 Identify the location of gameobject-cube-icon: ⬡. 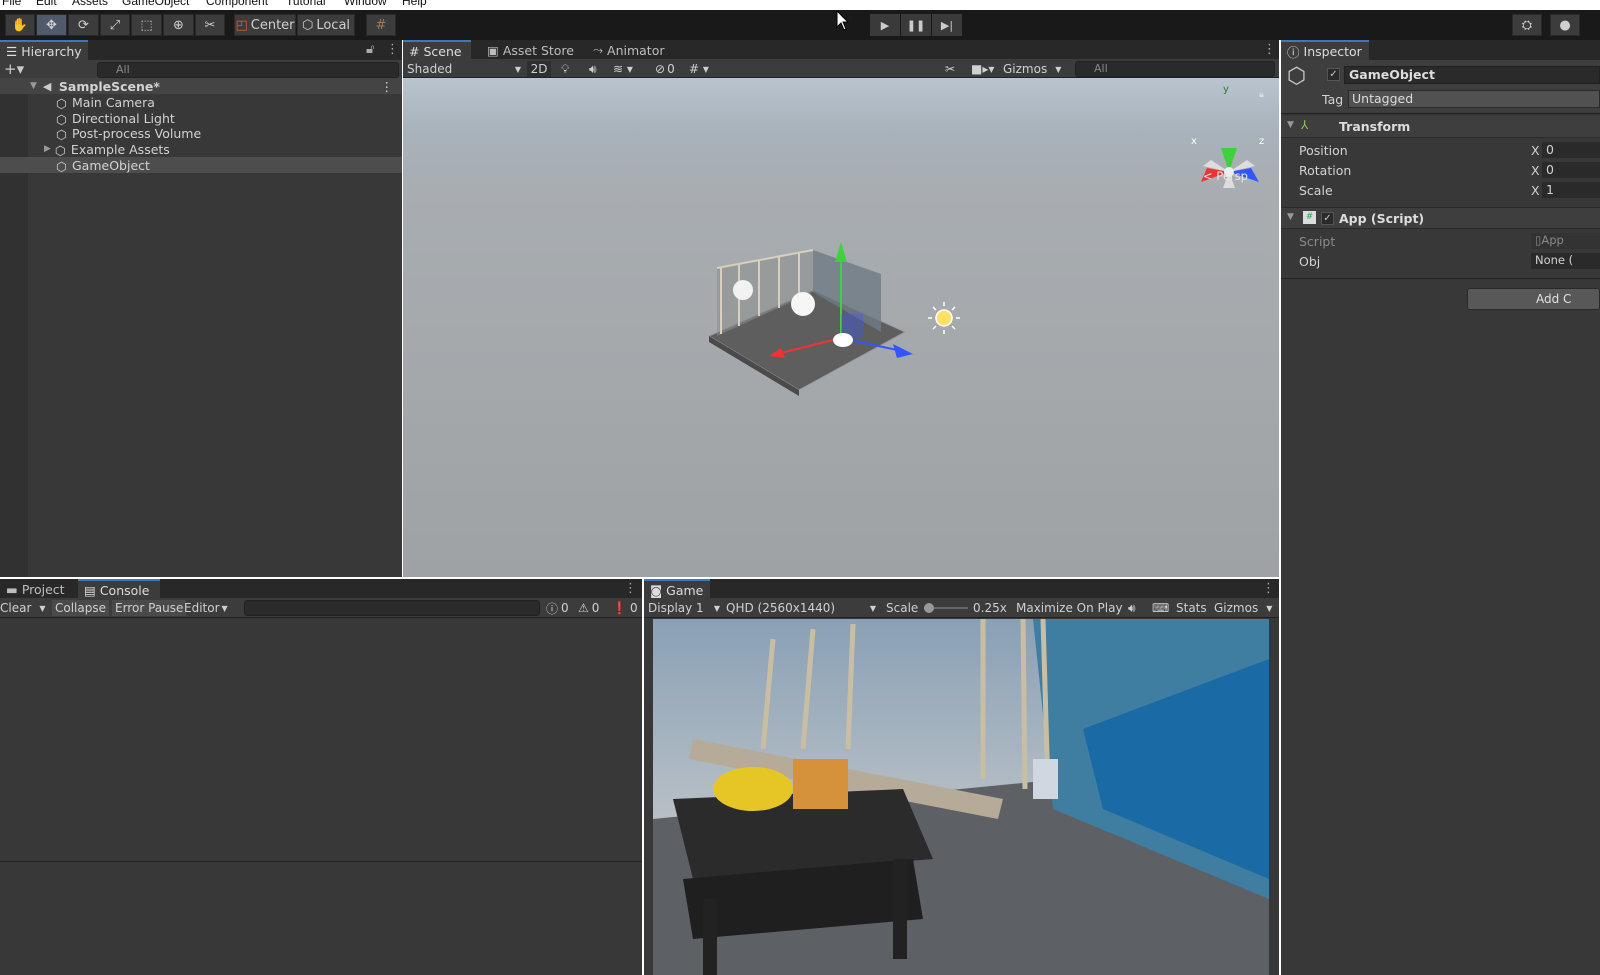
(1296, 76).